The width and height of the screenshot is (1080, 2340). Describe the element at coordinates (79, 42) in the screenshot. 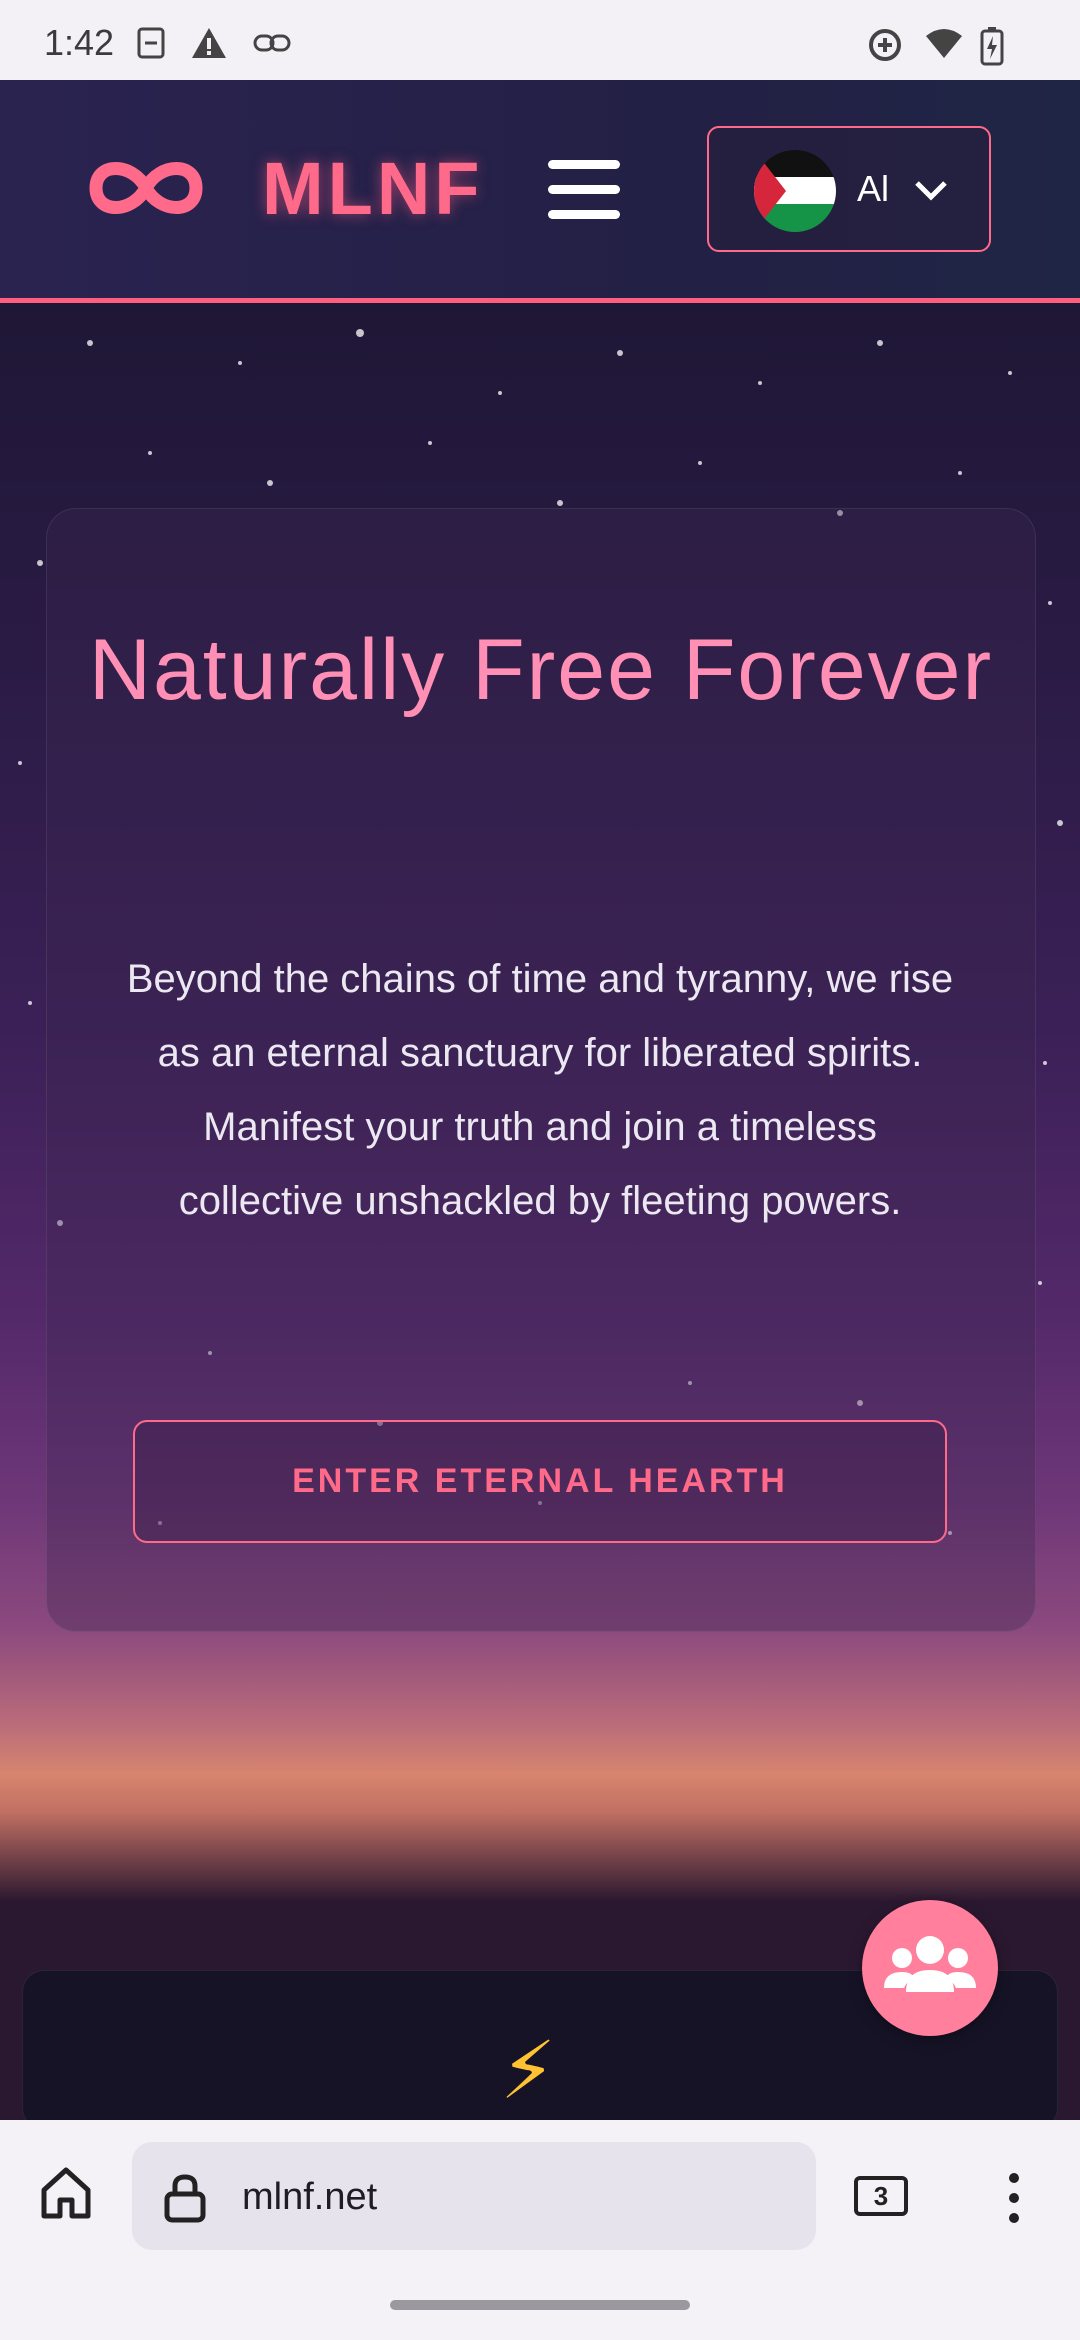

I see `status-time: 1:42` at that location.